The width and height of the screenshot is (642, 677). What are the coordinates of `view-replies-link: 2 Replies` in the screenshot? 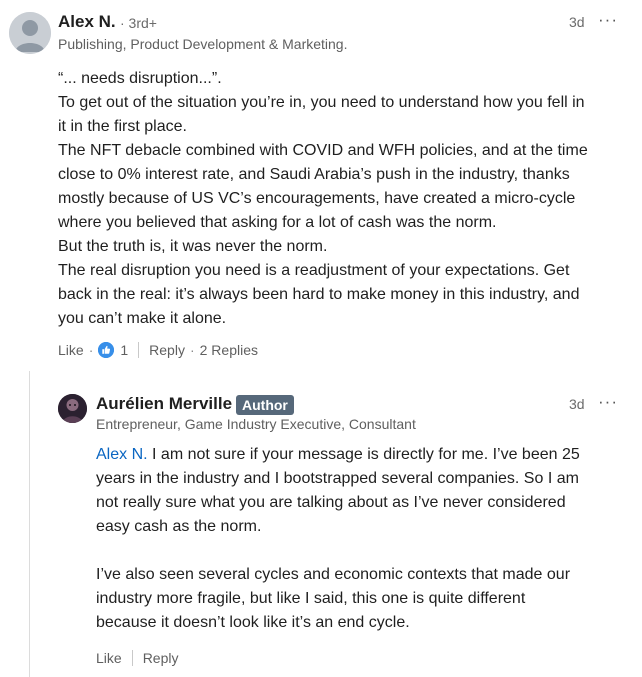 It's located at (229, 350).